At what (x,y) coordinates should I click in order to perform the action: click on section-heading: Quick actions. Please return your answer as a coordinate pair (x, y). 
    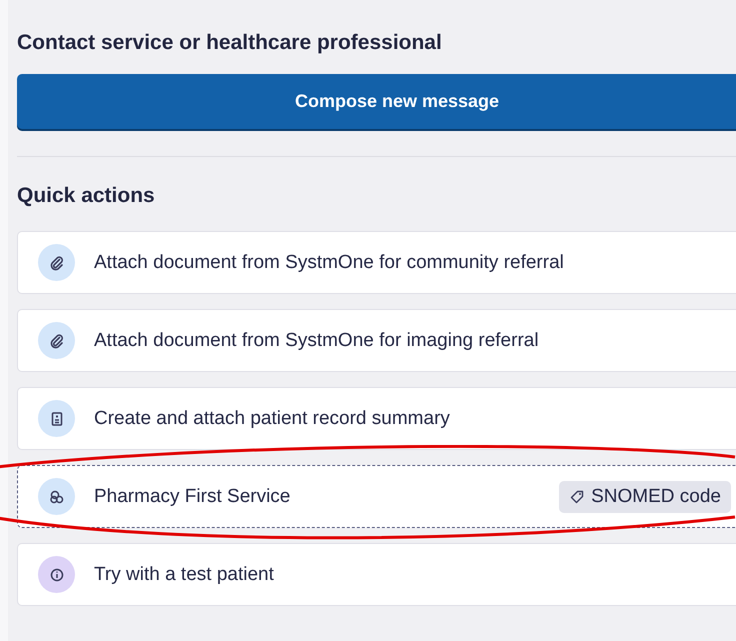
    Looking at the image, I should click on (86, 196).